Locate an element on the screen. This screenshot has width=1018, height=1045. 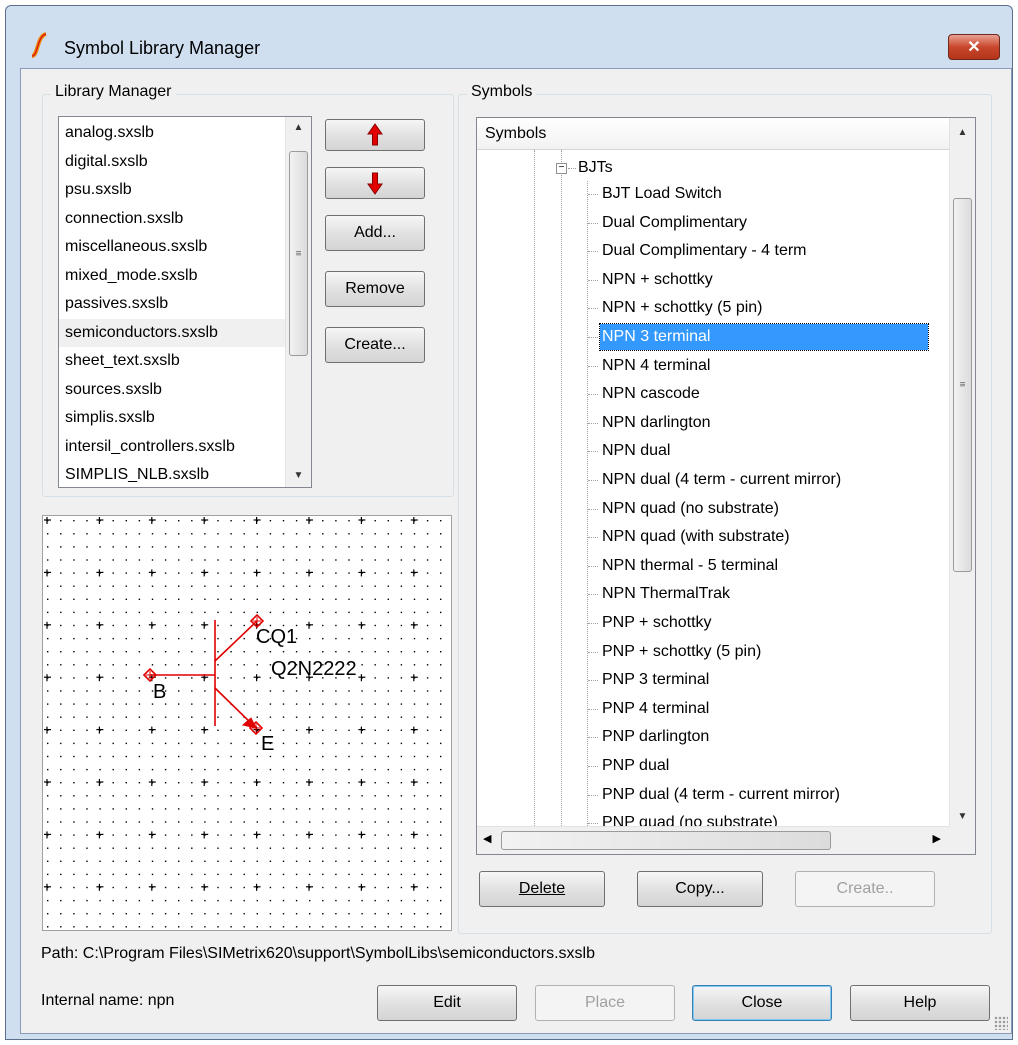
tree-item-symbol: NPN cascode is located at coordinates (651, 394).